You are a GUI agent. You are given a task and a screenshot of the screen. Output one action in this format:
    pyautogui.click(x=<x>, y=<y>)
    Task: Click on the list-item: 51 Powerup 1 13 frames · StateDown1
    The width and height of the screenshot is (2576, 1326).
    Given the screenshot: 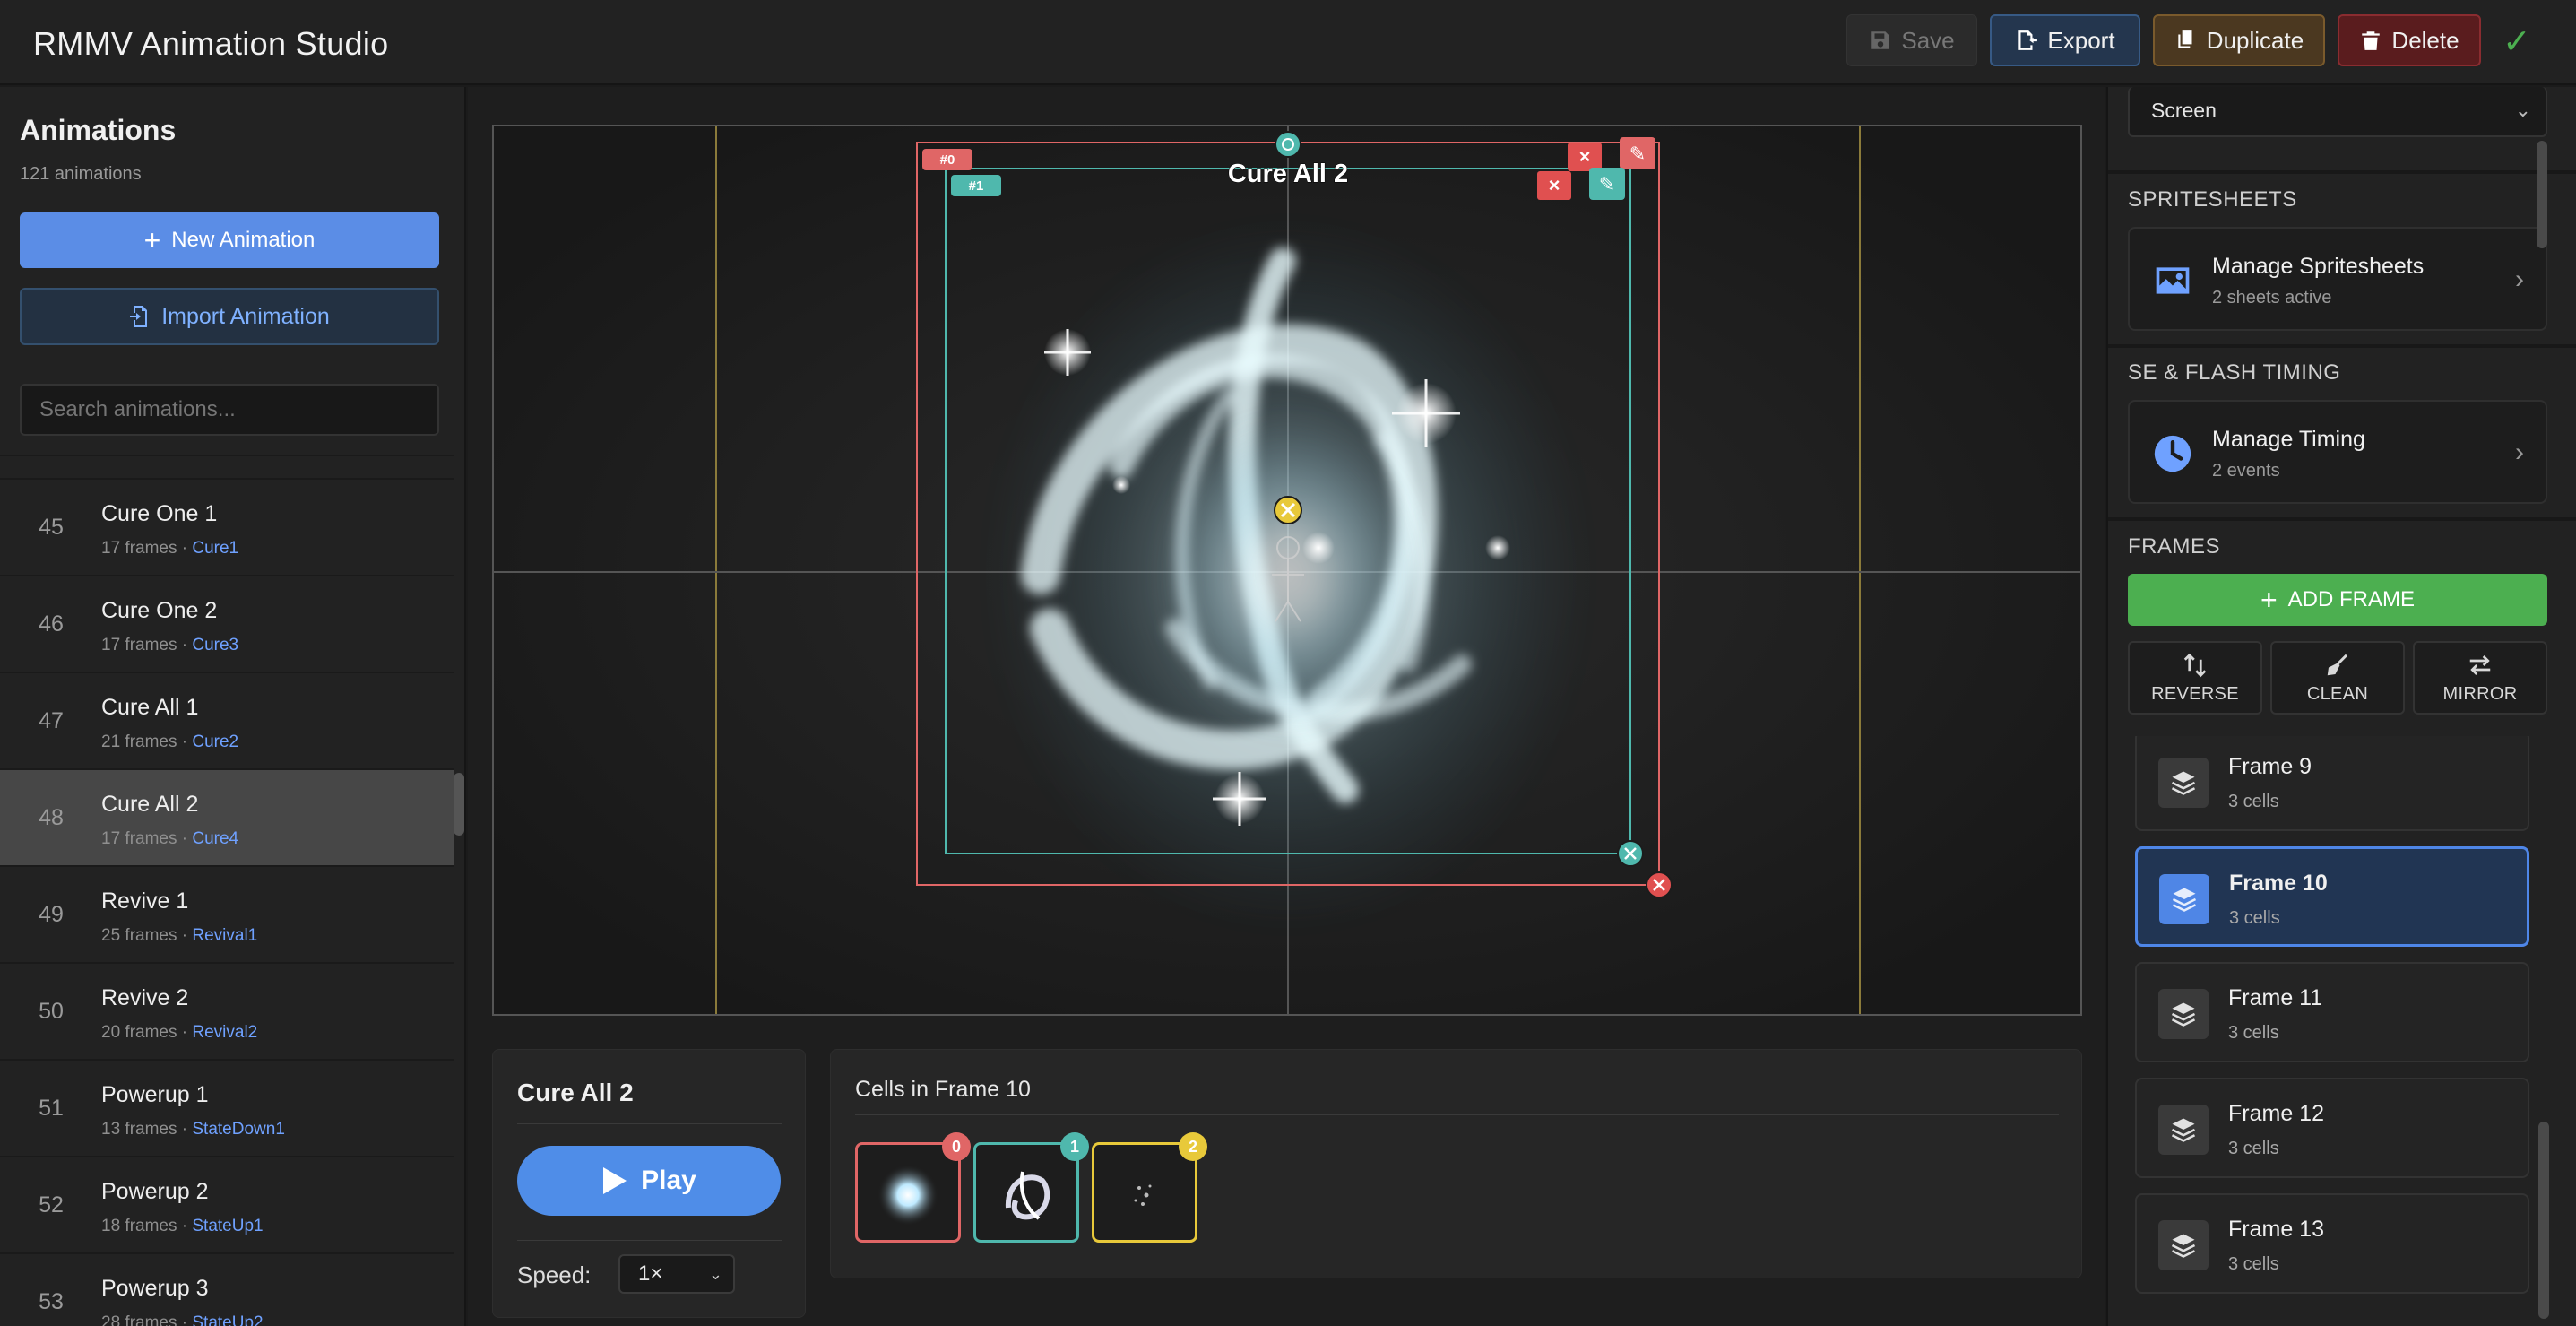 What is the action you would take?
    pyautogui.click(x=227, y=1109)
    